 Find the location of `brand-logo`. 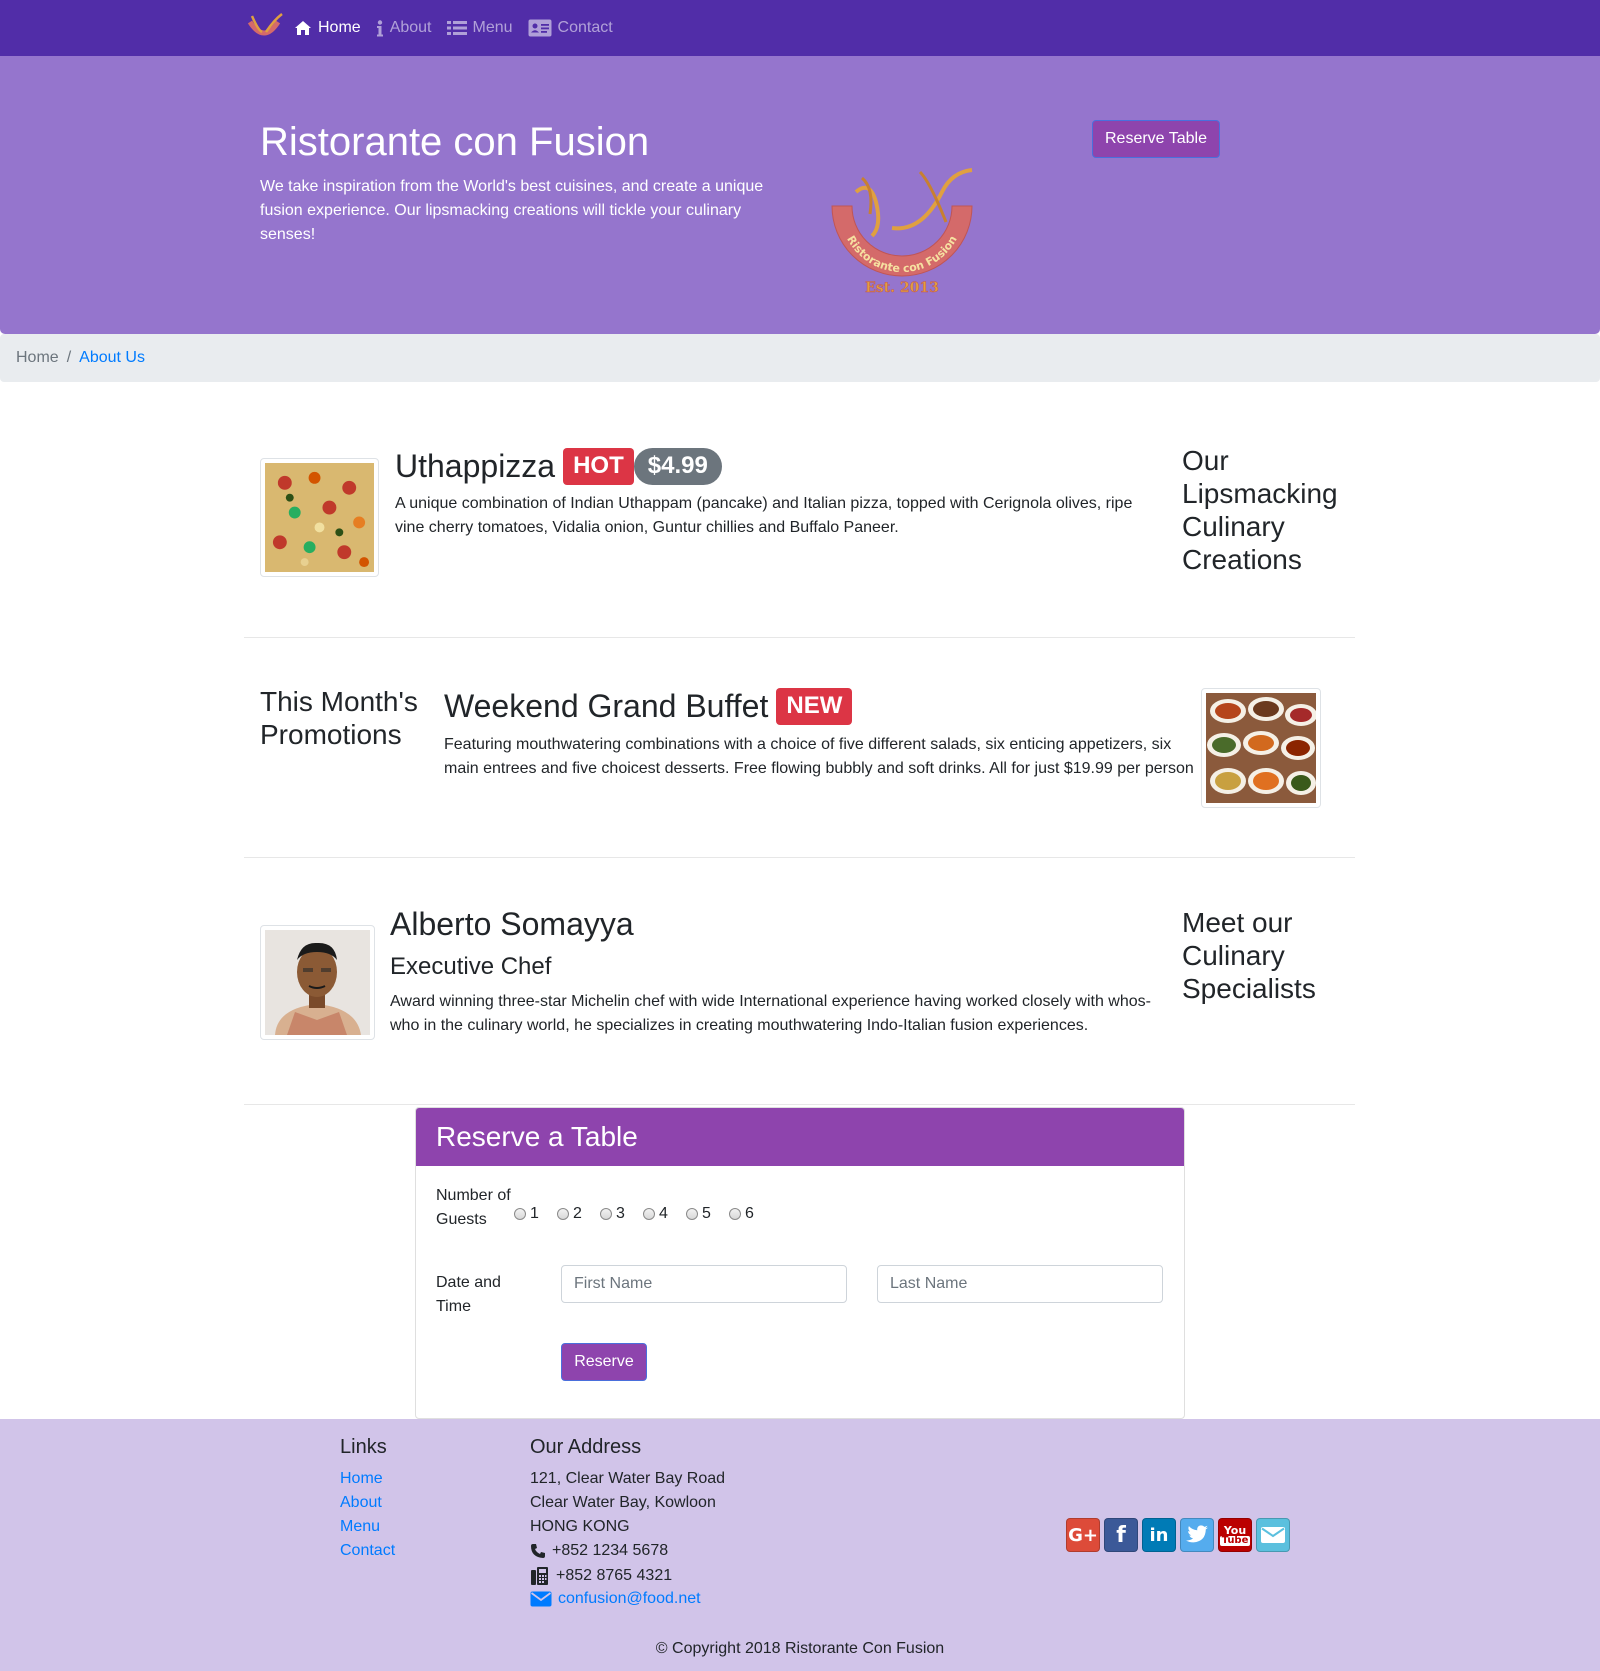

brand-logo is located at coordinates (264, 27).